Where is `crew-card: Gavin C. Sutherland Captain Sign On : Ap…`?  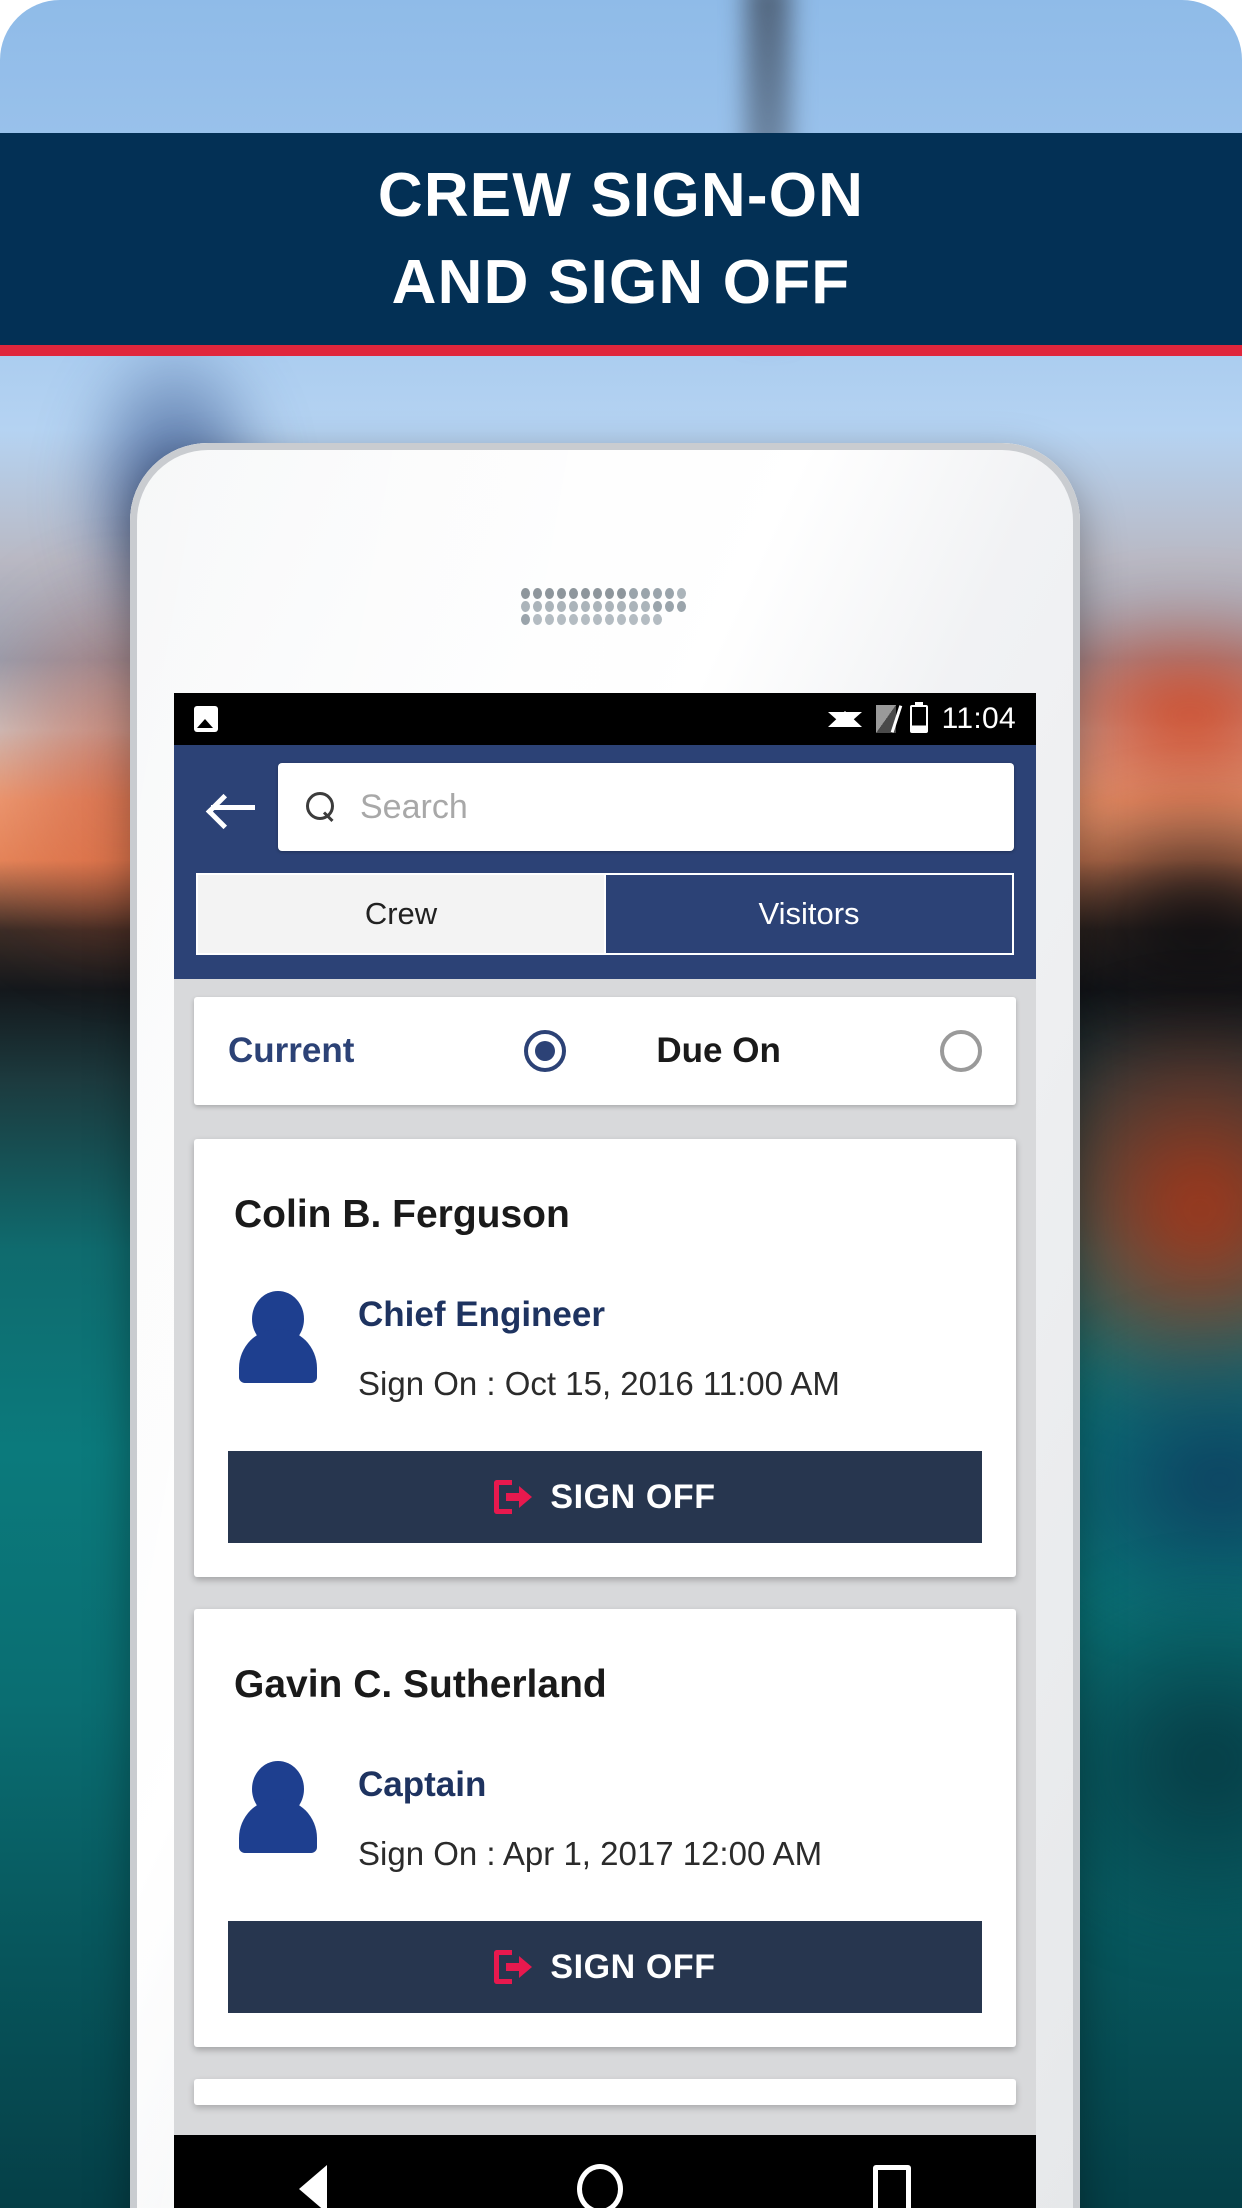 crew-card: Gavin C. Sutherland Captain Sign On : Ap… is located at coordinates (605, 1828).